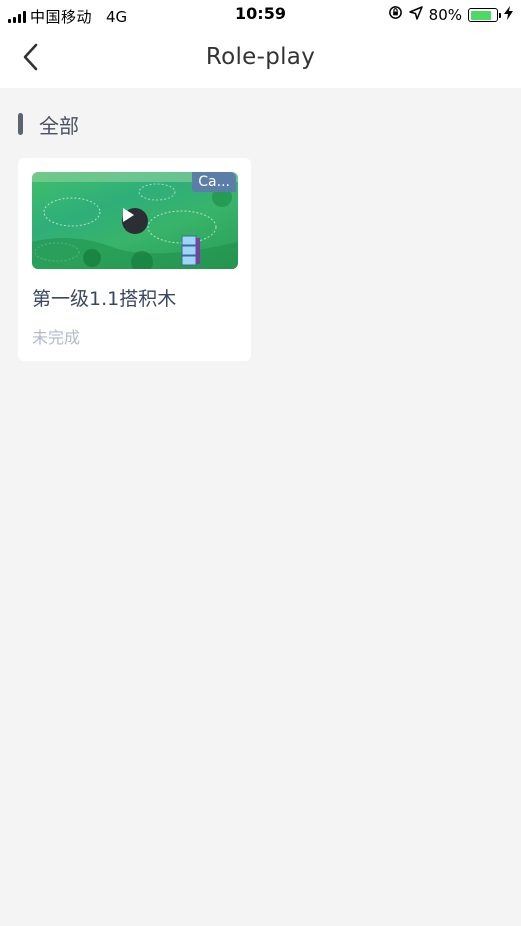 The image size is (521, 926). Describe the element at coordinates (260, 15) in the screenshot. I see `status-bar: 中国移动 4G 10:59 80%` at that location.